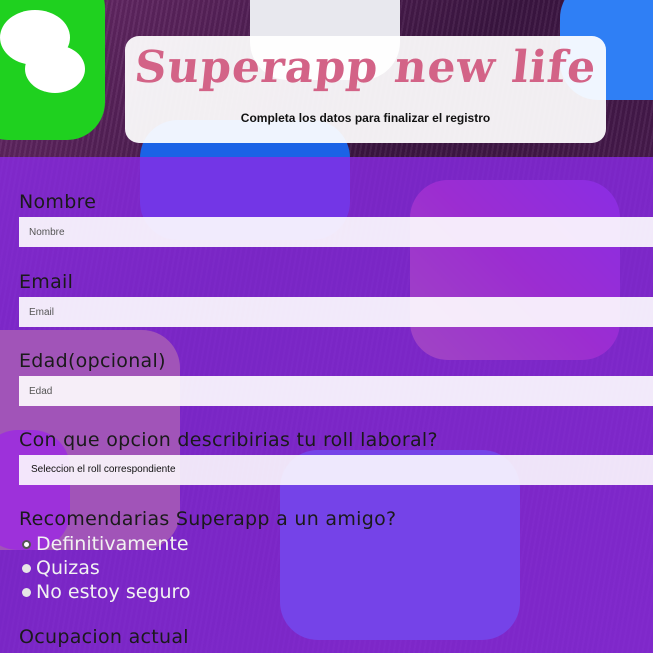  I want to click on radio-no-estoy-seguro: No estoy seguro, so click(106, 592).